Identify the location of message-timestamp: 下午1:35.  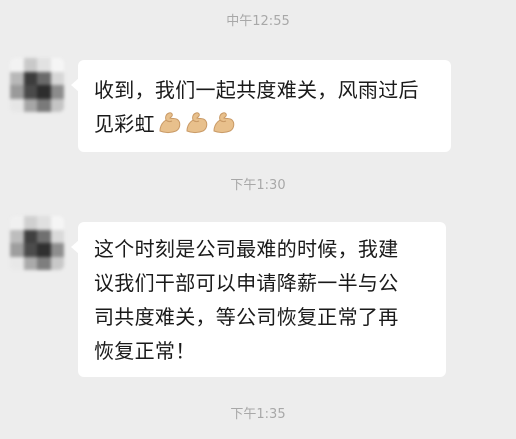
(258, 414).